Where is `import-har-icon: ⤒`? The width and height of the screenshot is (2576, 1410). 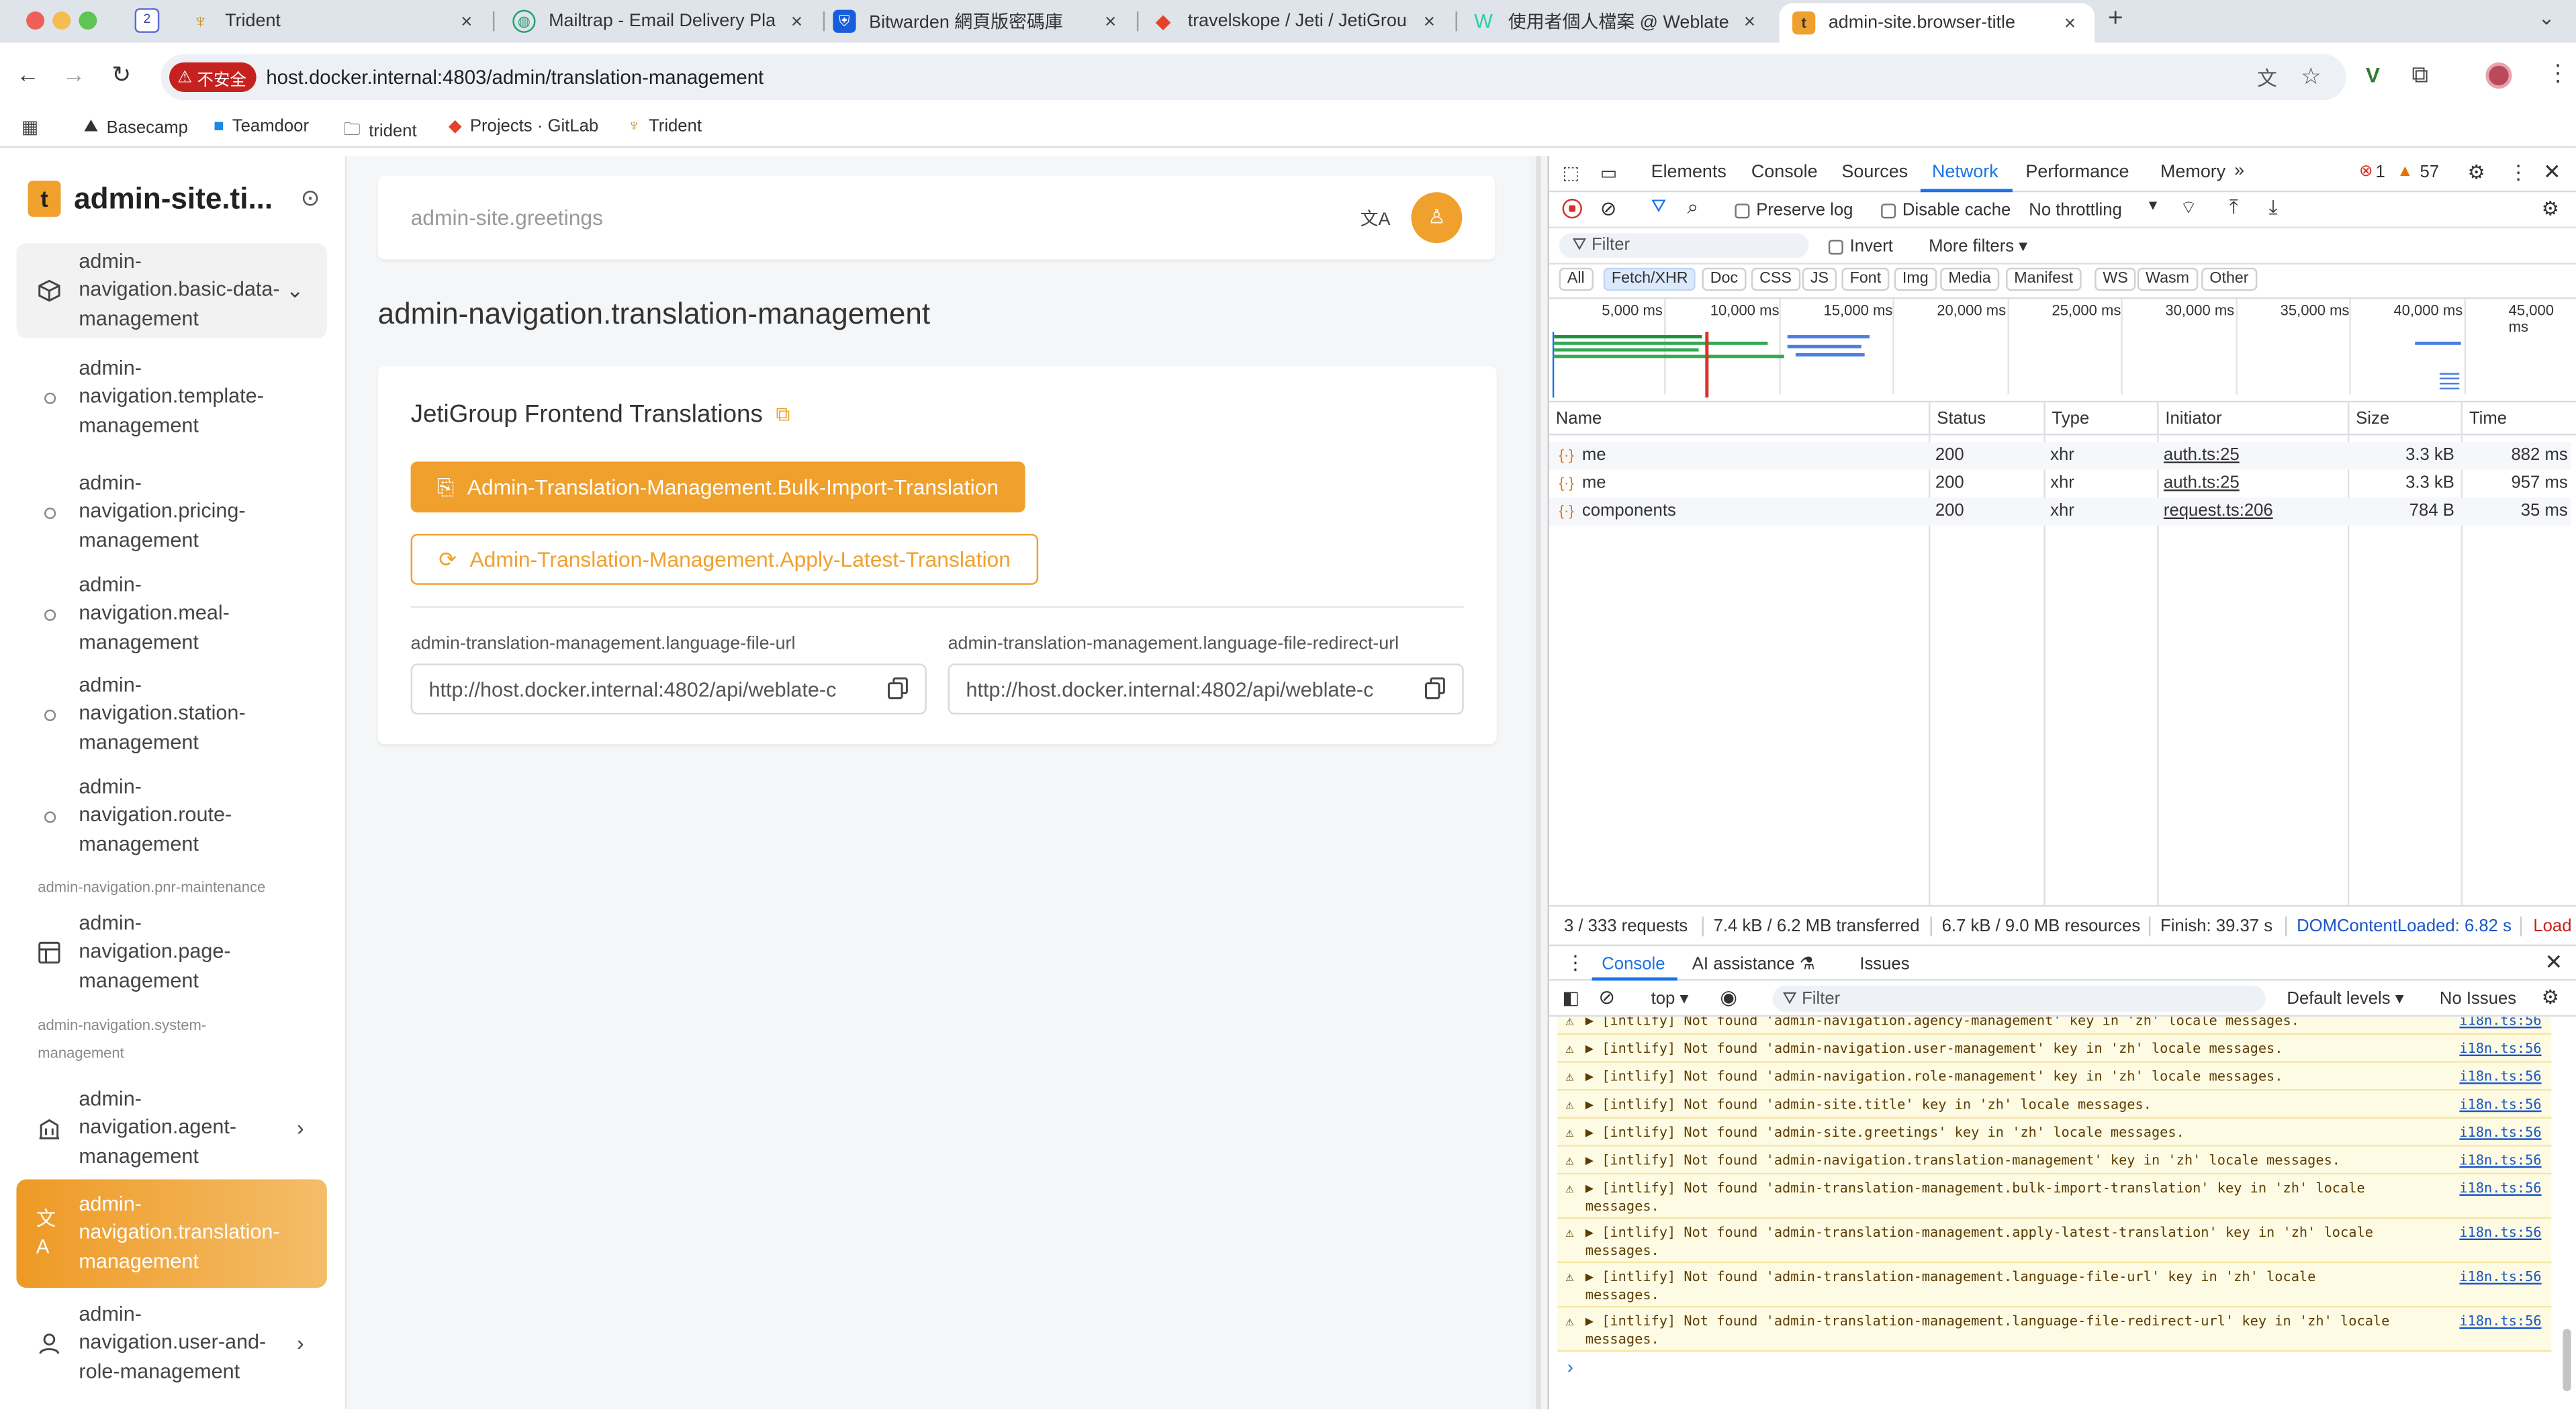 import-har-icon: ⤒ is located at coordinates (2233, 207).